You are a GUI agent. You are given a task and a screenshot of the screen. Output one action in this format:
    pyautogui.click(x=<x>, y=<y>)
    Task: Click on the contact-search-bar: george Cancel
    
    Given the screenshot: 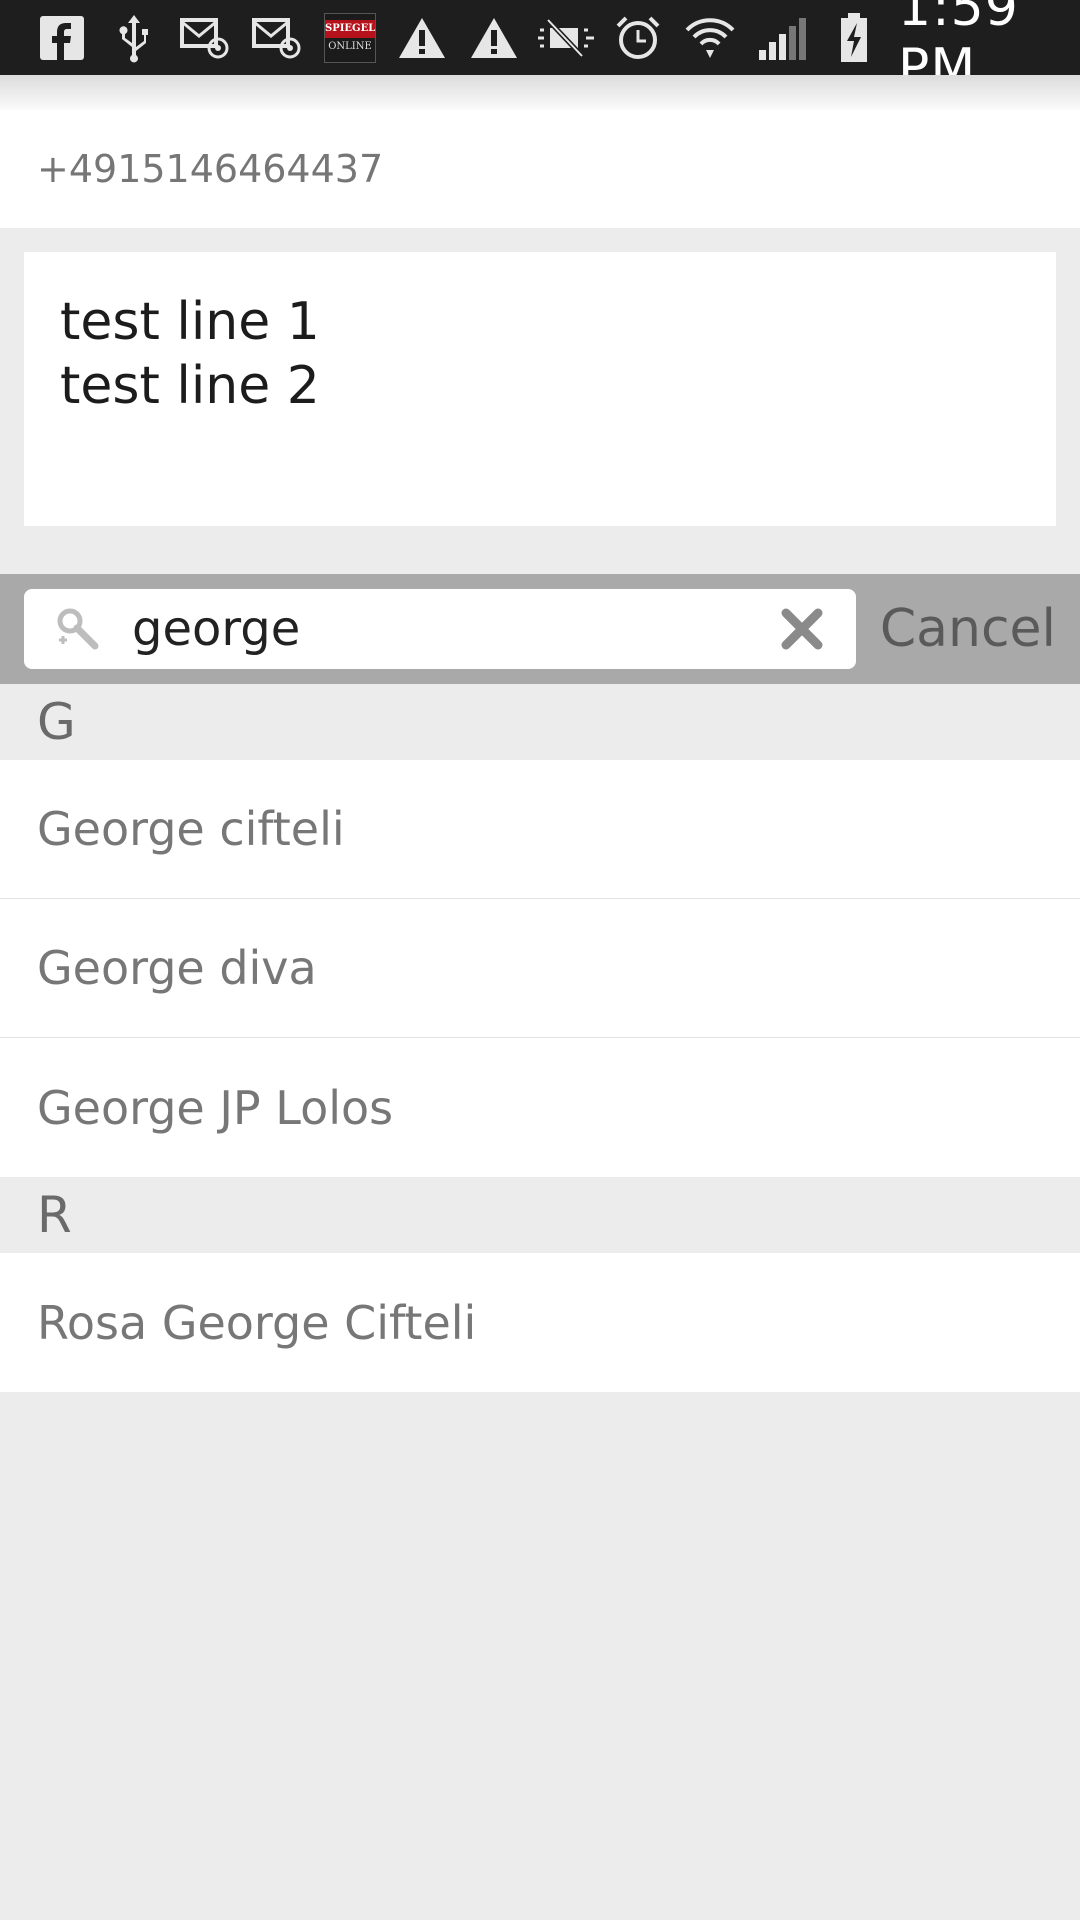 What is the action you would take?
    pyautogui.click(x=540, y=629)
    